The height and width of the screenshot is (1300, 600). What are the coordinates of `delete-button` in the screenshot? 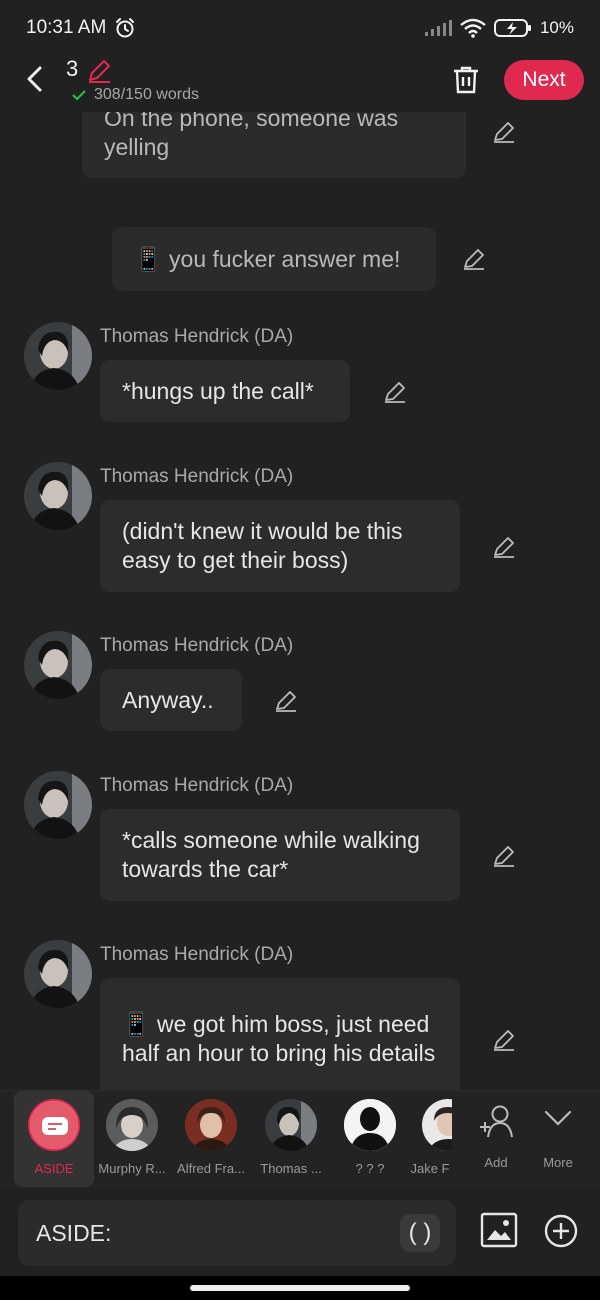 It's located at (466, 82).